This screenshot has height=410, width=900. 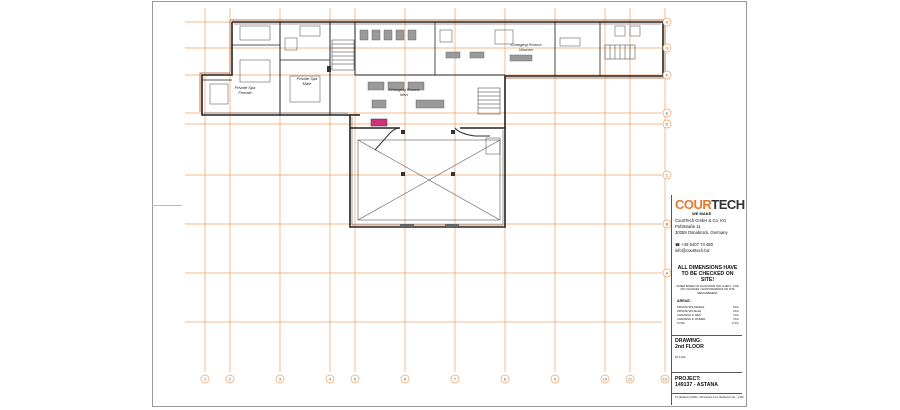 I want to click on room-label-private-spa-female: Private Spa Female, so click(x=245, y=90).